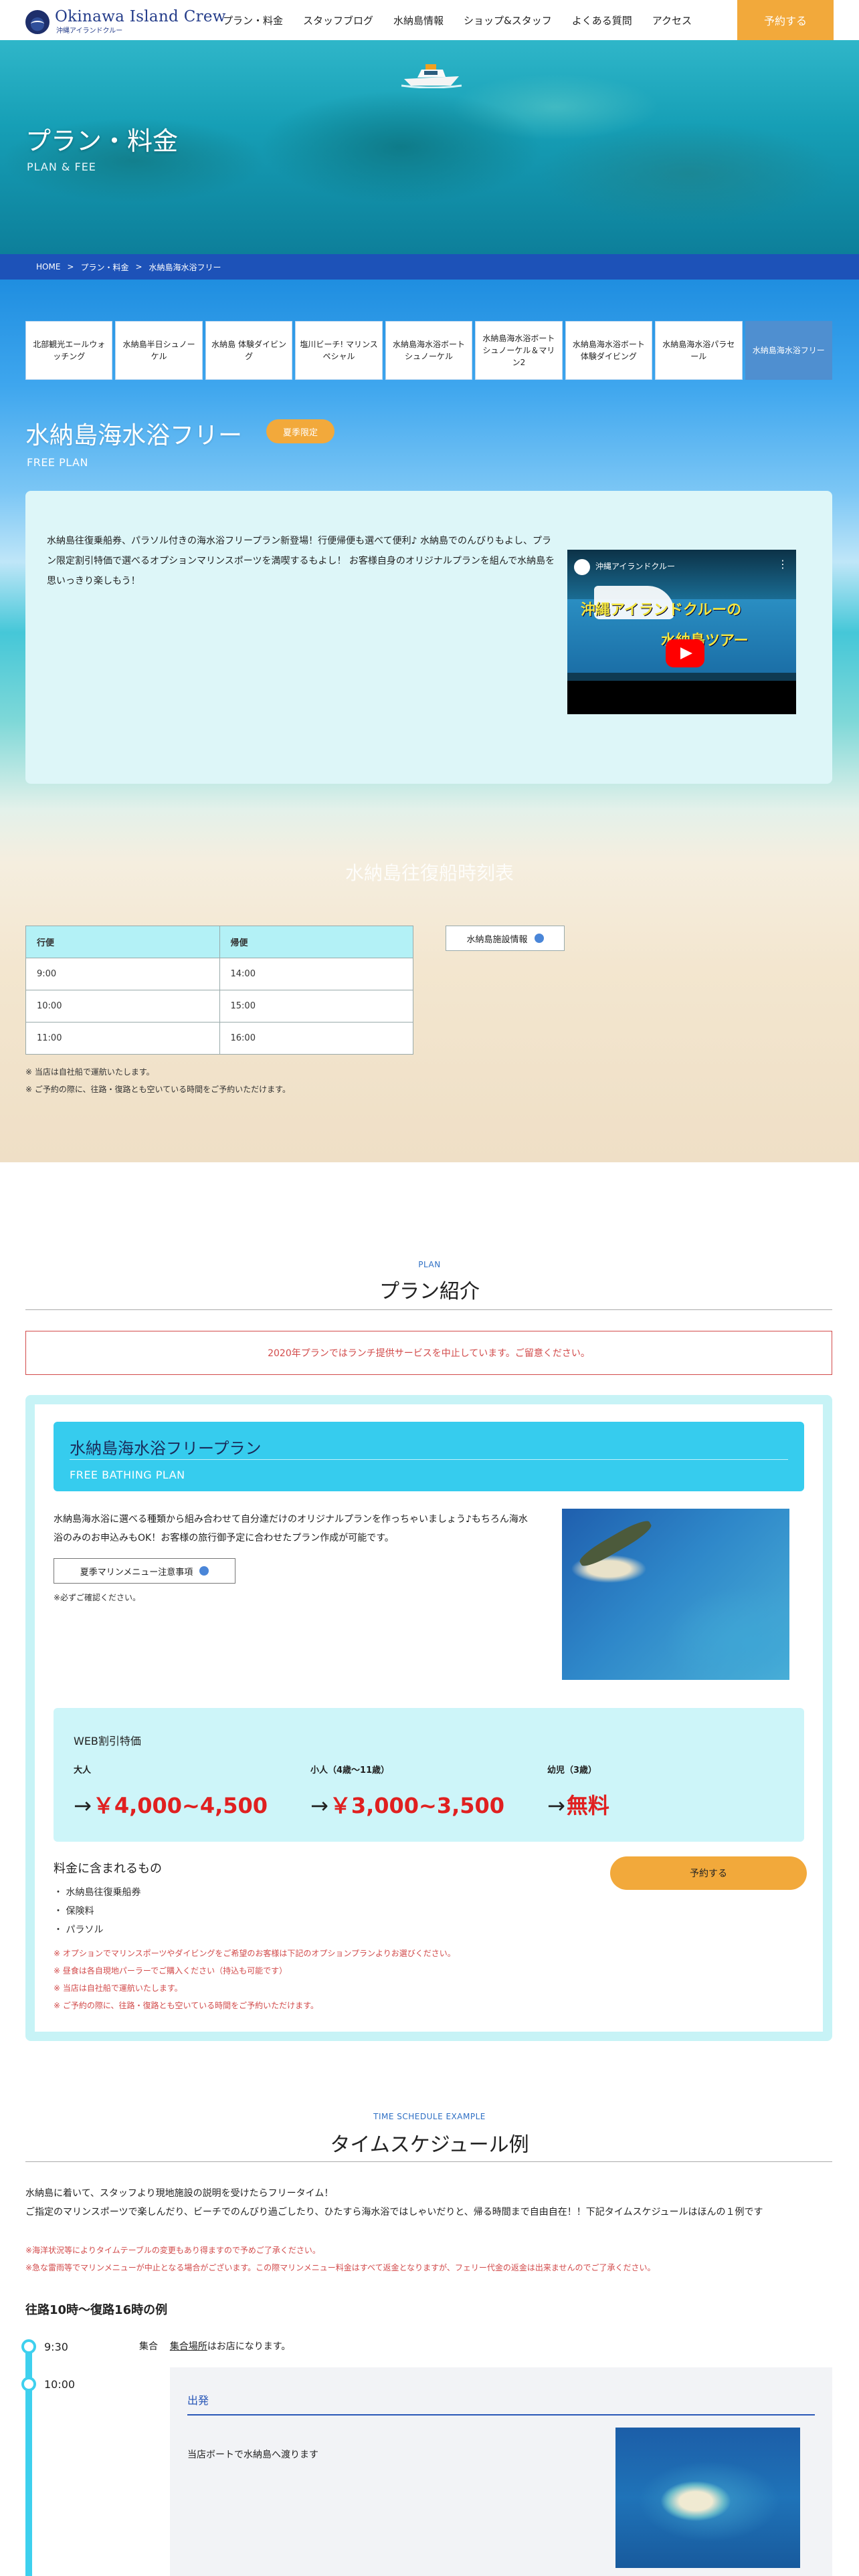 This screenshot has height=2576, width=859. I want to click on tab-shiokawa-marine-special: 塩川ビーチ! マリンスペシャル, so click(339, 350).